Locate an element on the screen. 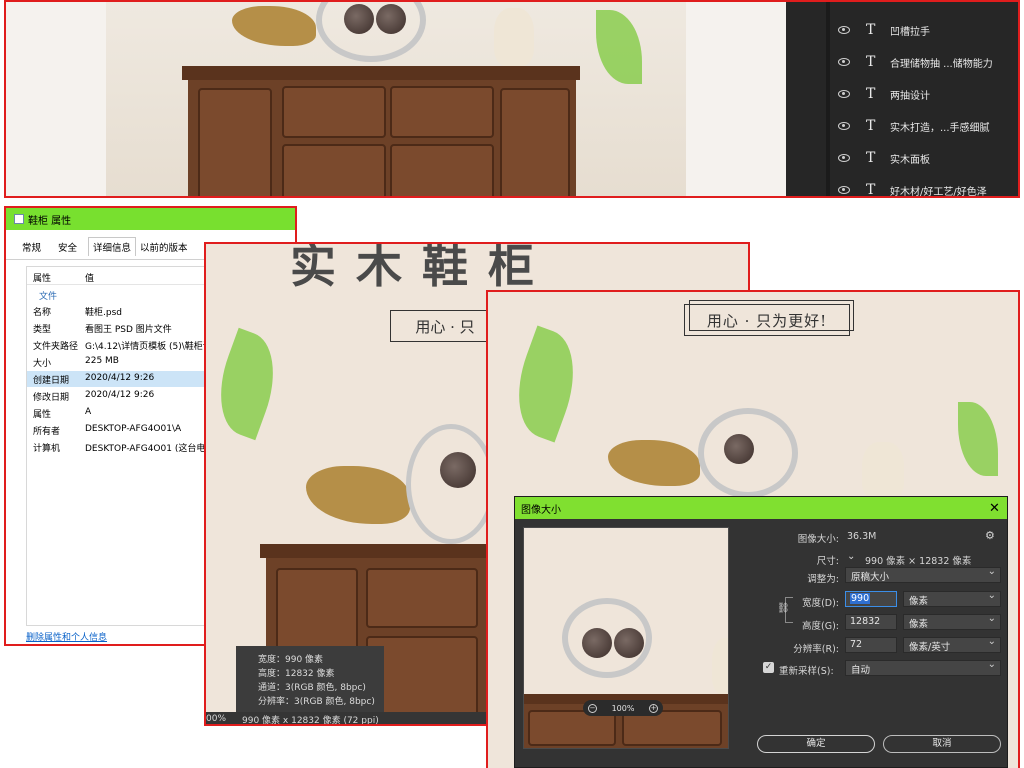 The height and width of the screenshot is (768, 1024). layer-row: T 实木面板 is located at coordinates (902, 158).